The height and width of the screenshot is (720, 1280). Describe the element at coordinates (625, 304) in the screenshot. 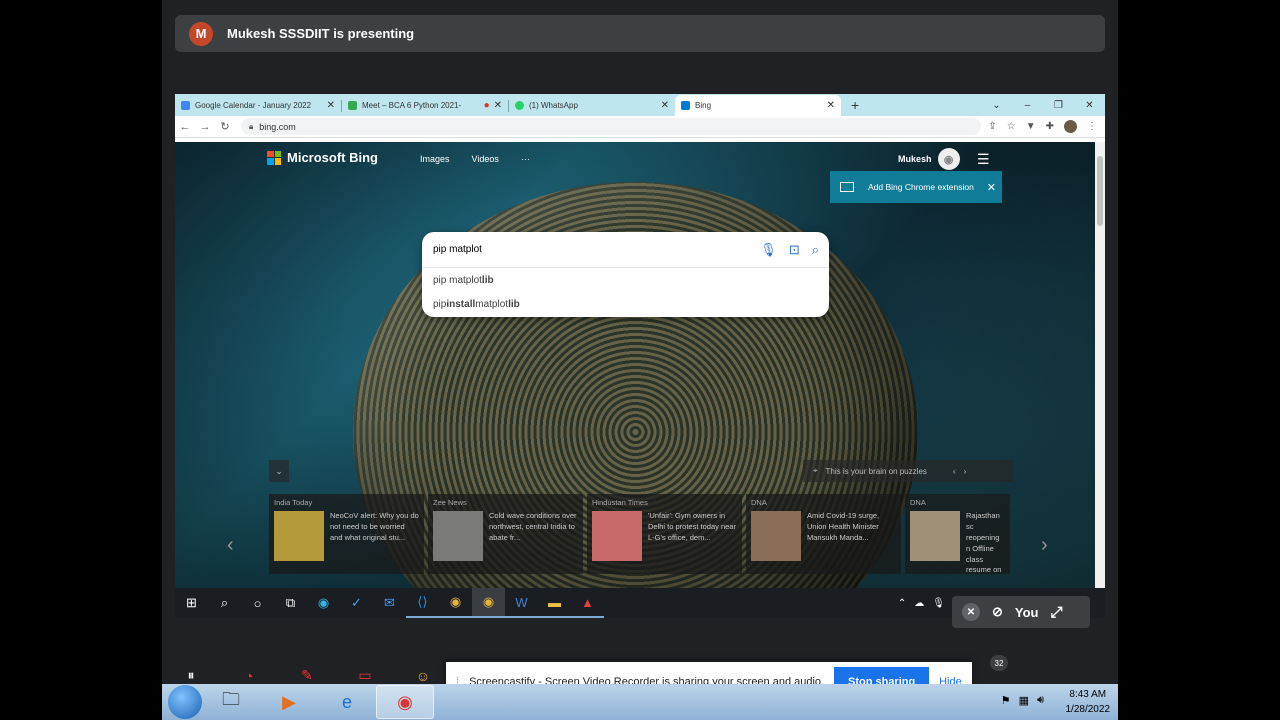

I see `suggestion-item: pip install matplot lib` at that location.